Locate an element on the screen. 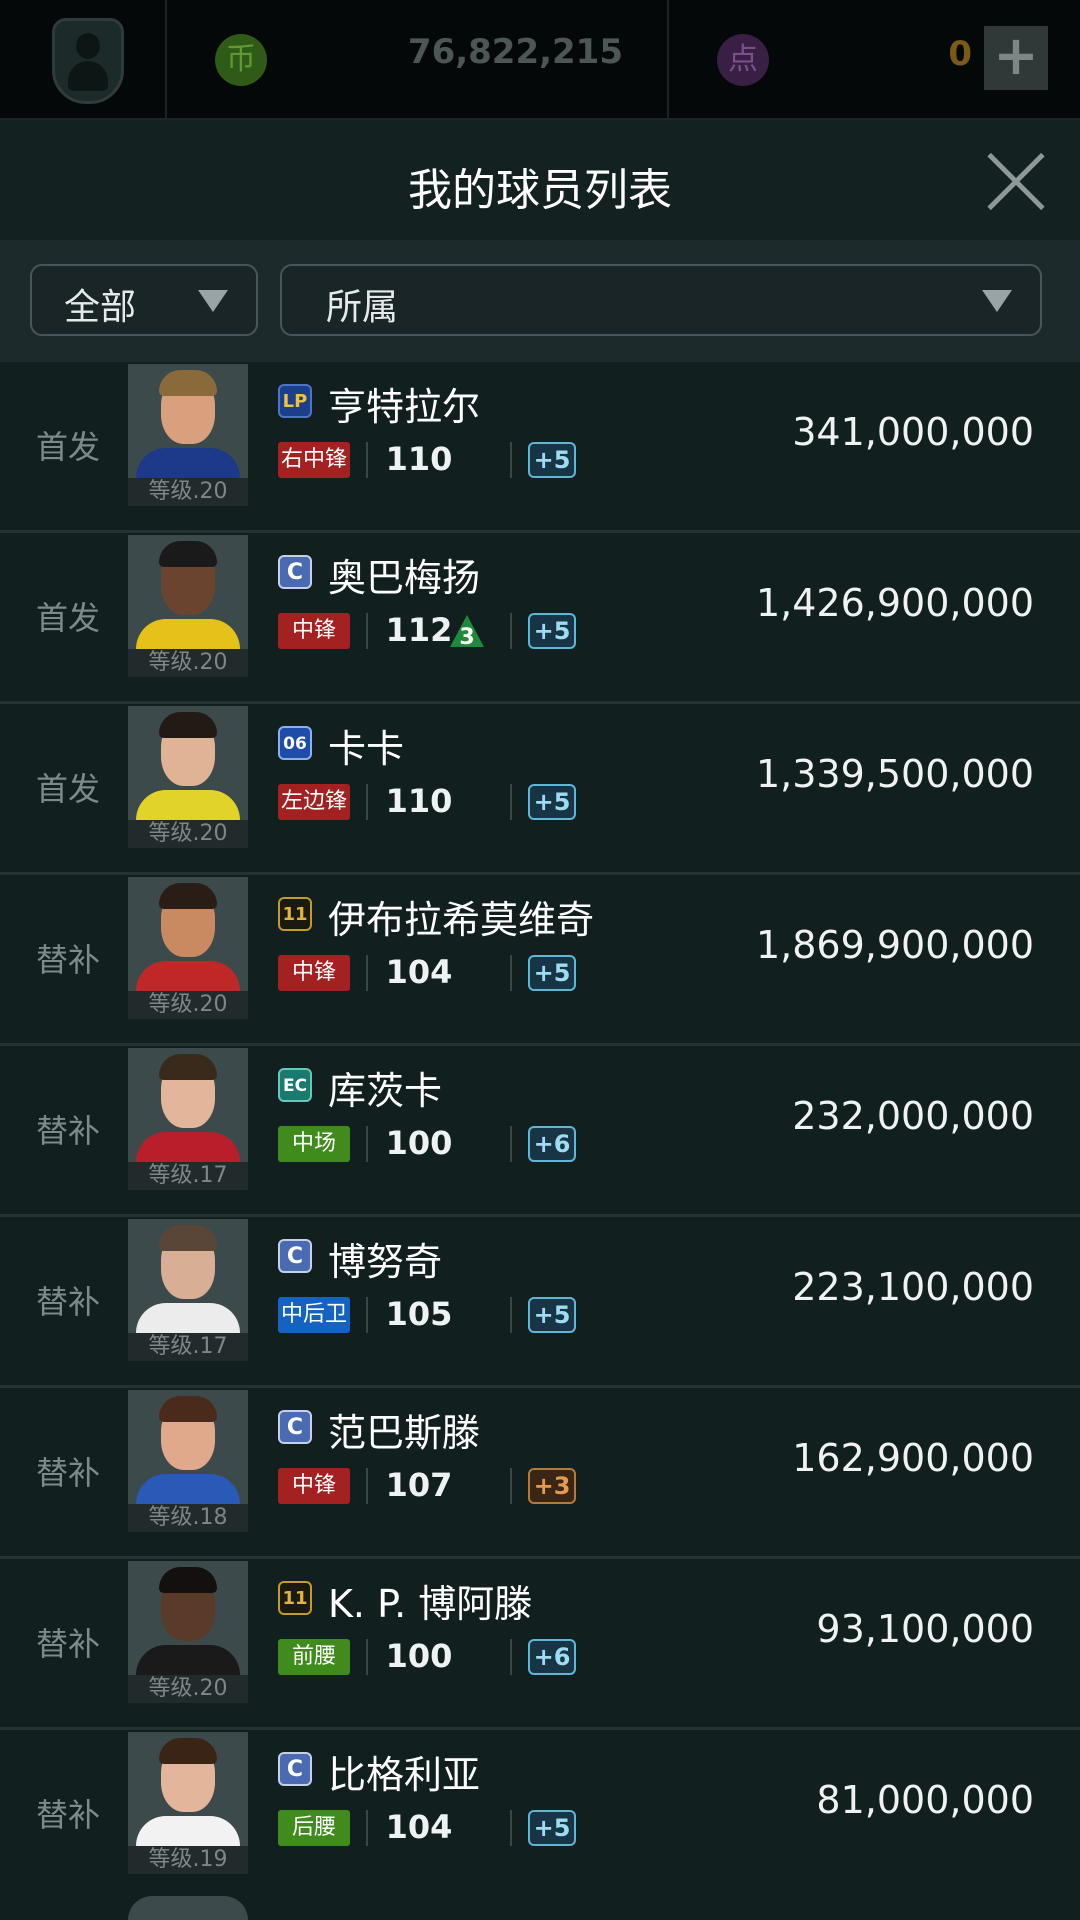  player-row: 首发 等级.20 LP 亨特拉尔 右中锋 110 +5 341,000,000 is located at coordinates (540, 447).